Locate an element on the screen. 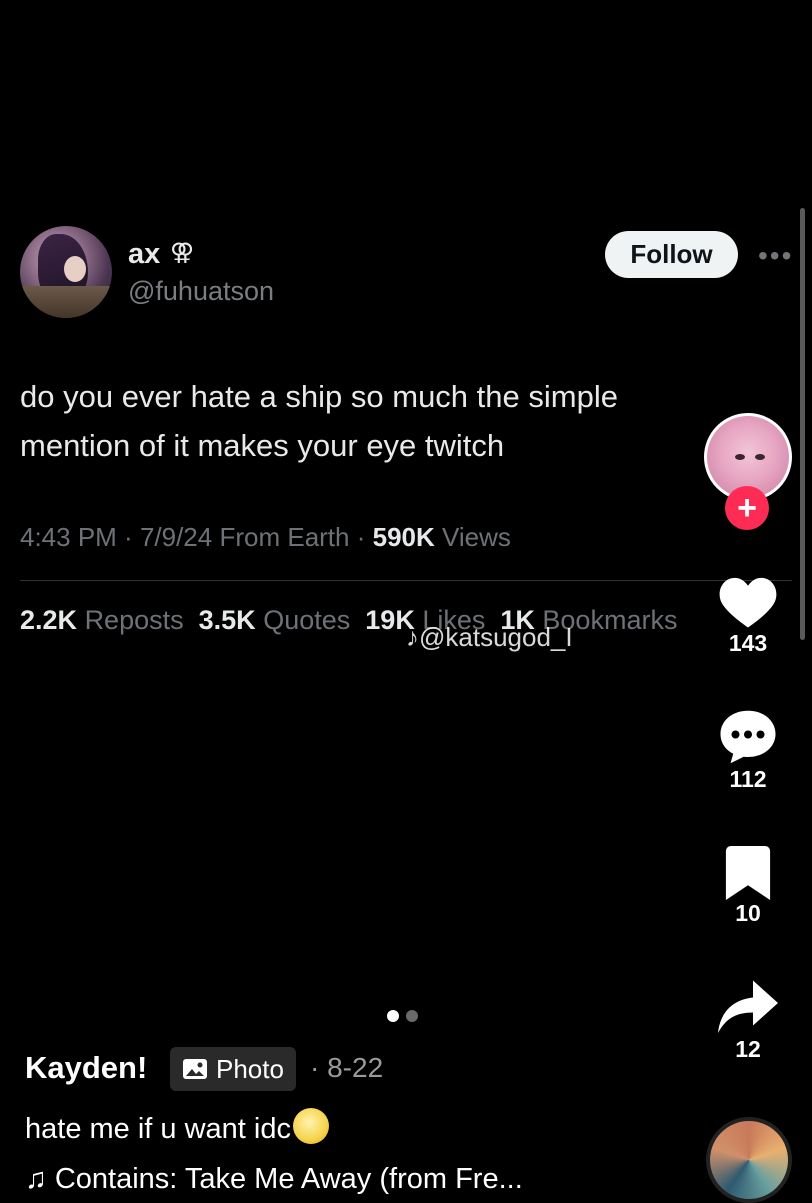 The image size is (812, 1203). tiktok-watermark: ♪@katsugod_I is located at coordinates (489, 637).